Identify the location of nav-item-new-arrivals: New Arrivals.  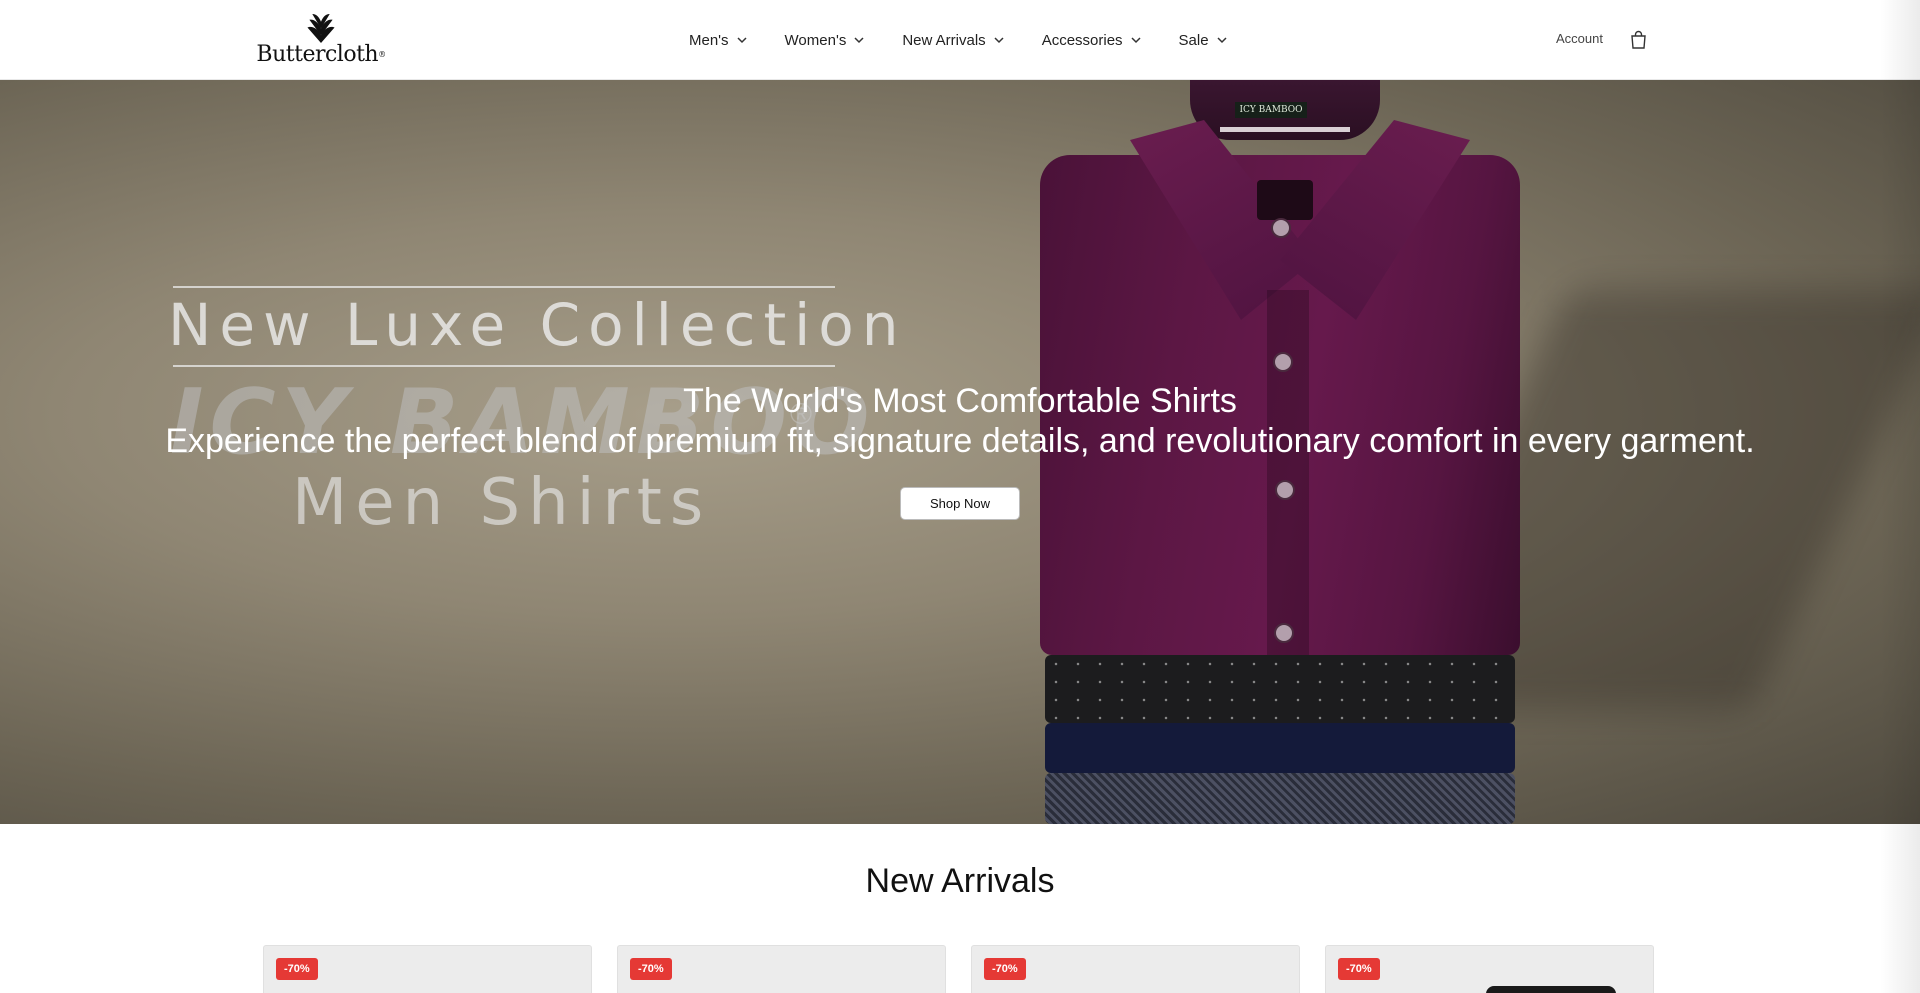
(953, 40).